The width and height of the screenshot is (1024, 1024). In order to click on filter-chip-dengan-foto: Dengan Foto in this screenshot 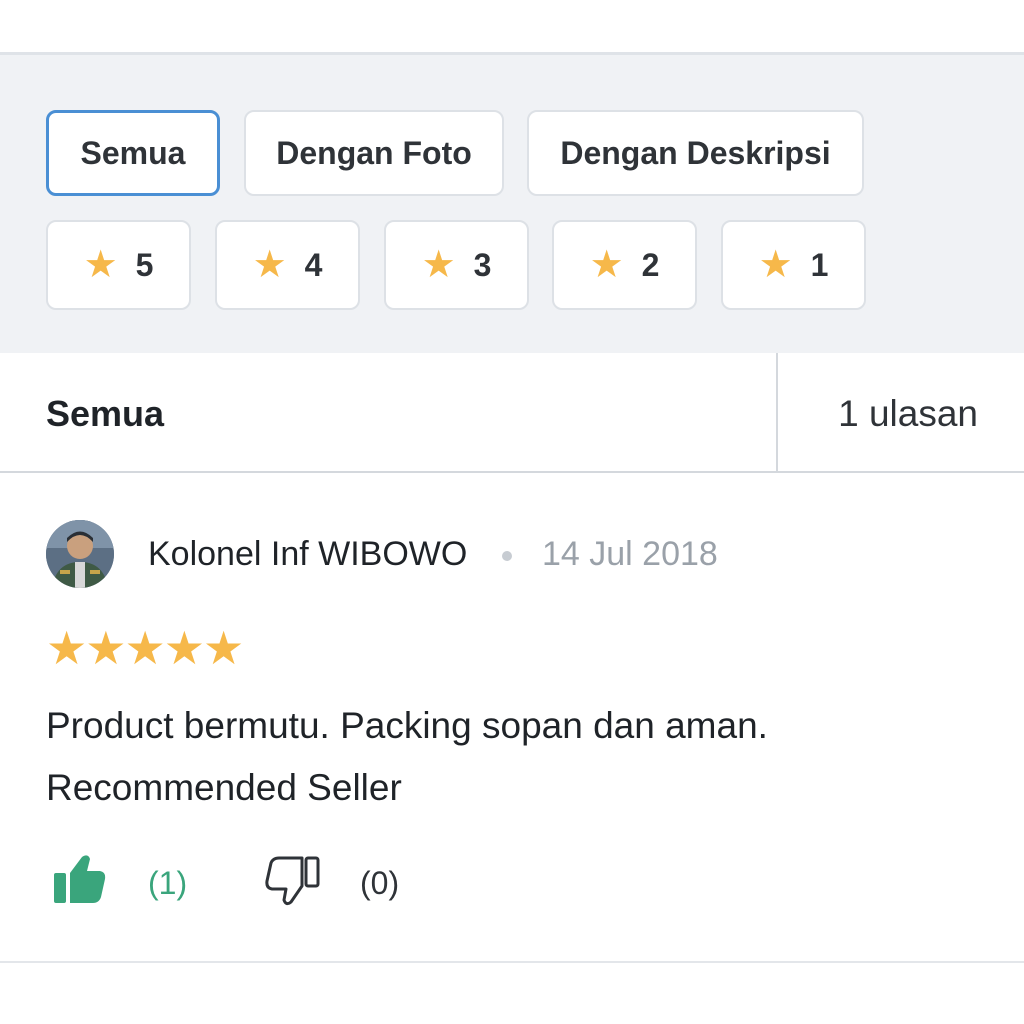, I will do `click(374, 153)`.